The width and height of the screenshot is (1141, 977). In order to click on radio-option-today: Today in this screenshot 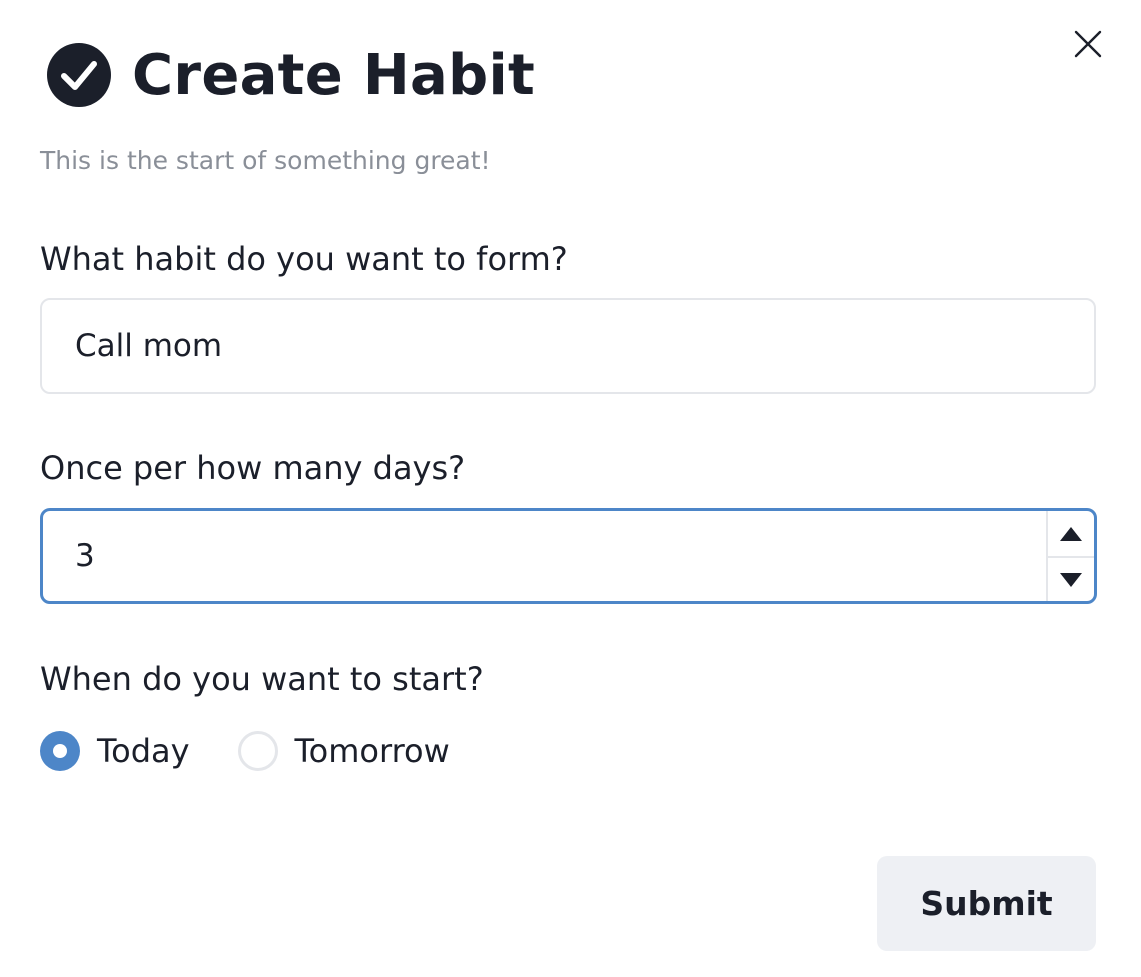, I will do `click(115, 751)`.